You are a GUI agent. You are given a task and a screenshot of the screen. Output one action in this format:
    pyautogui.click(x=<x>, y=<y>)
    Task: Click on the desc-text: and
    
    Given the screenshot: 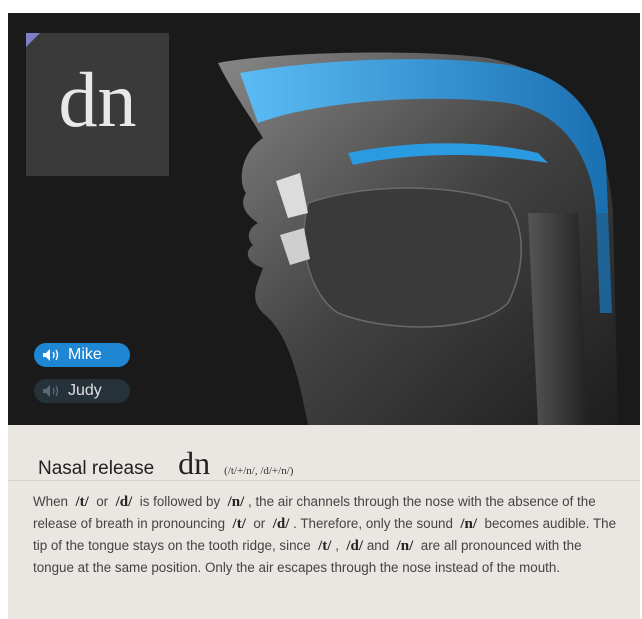 What is the action you would take?
    pyautogui.click(x=378, y=545)
    